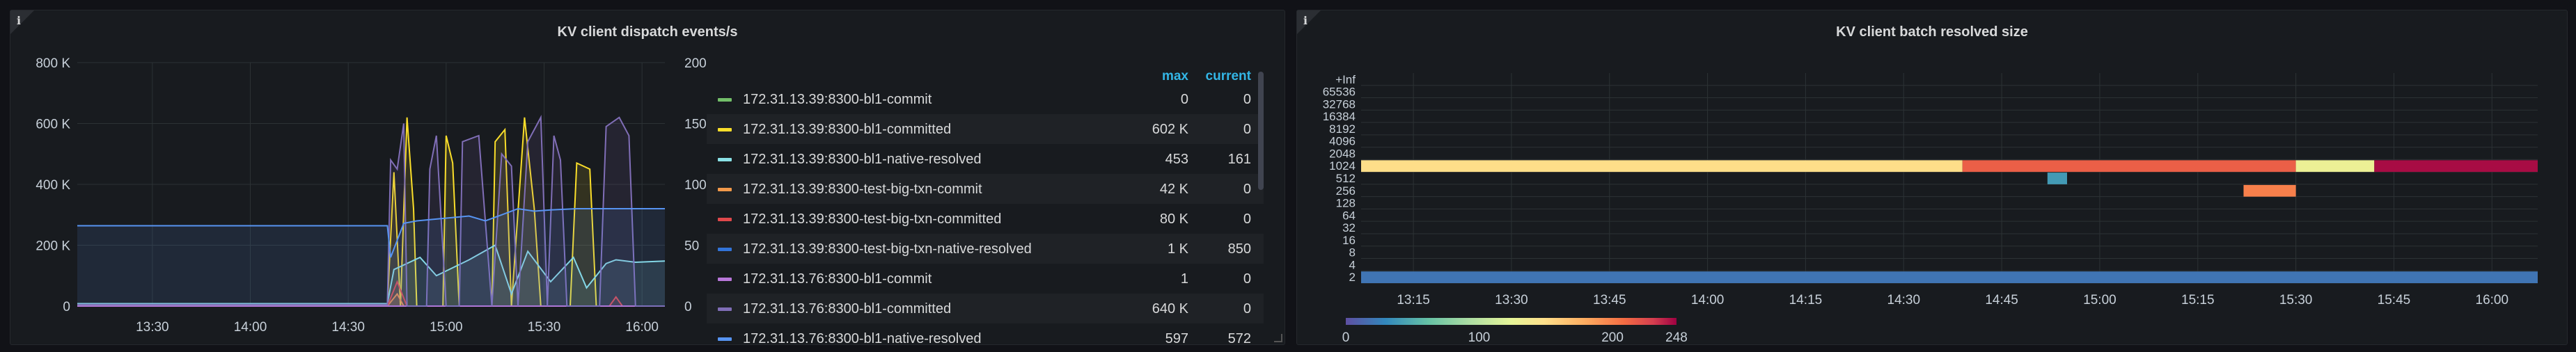 Image resolution: width=2576 pixels, height=352 pixels. What do you see at coordinates (1352, 277) in the screenshot?
I see `y-tick-label: 2` at bounding box center [1352, 277].